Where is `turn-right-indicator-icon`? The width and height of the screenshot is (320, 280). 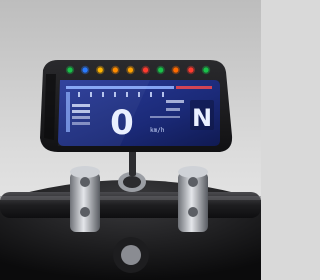
turn-right-indicator-icon is located at coordinates (206, 70).